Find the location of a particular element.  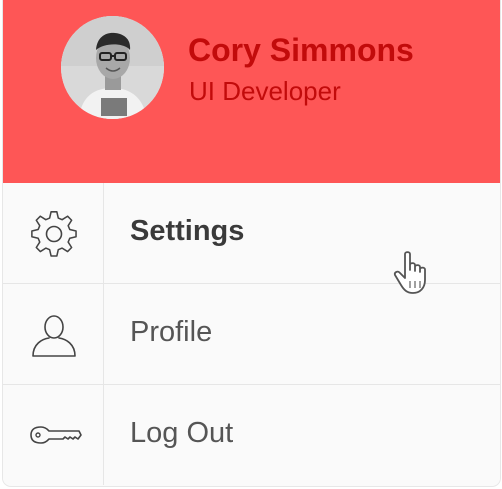

key-icon is located at coordinates (56, 435).